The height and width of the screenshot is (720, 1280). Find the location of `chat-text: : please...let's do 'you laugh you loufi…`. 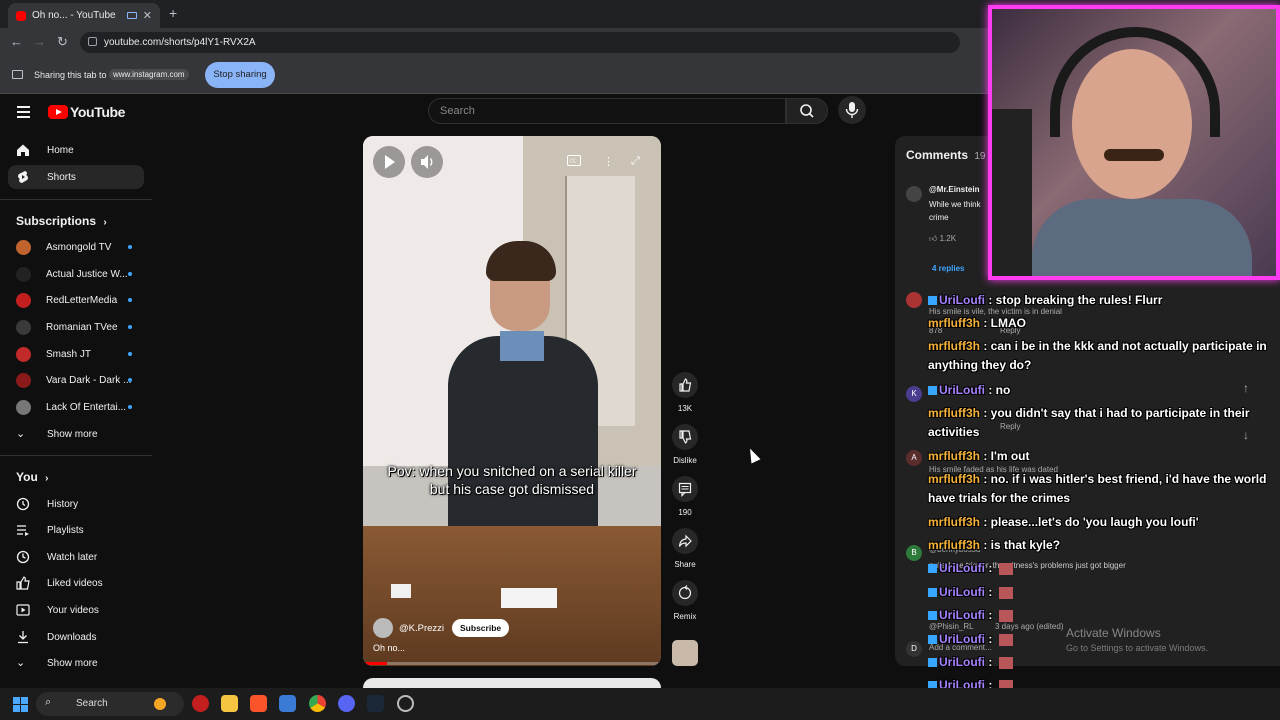

chat-text: : please...let's do 'you laugh you loufi… is located at coordinates (1089, 522).